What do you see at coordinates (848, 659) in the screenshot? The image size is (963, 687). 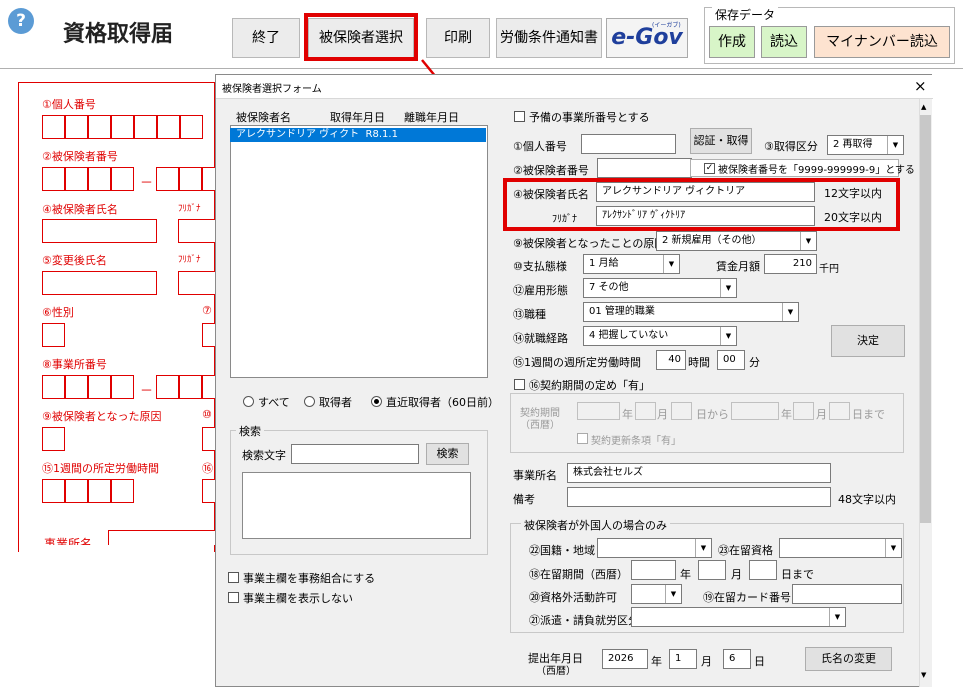 I see `rename-button: 氏名の変更` at bounding box center [848, 659].